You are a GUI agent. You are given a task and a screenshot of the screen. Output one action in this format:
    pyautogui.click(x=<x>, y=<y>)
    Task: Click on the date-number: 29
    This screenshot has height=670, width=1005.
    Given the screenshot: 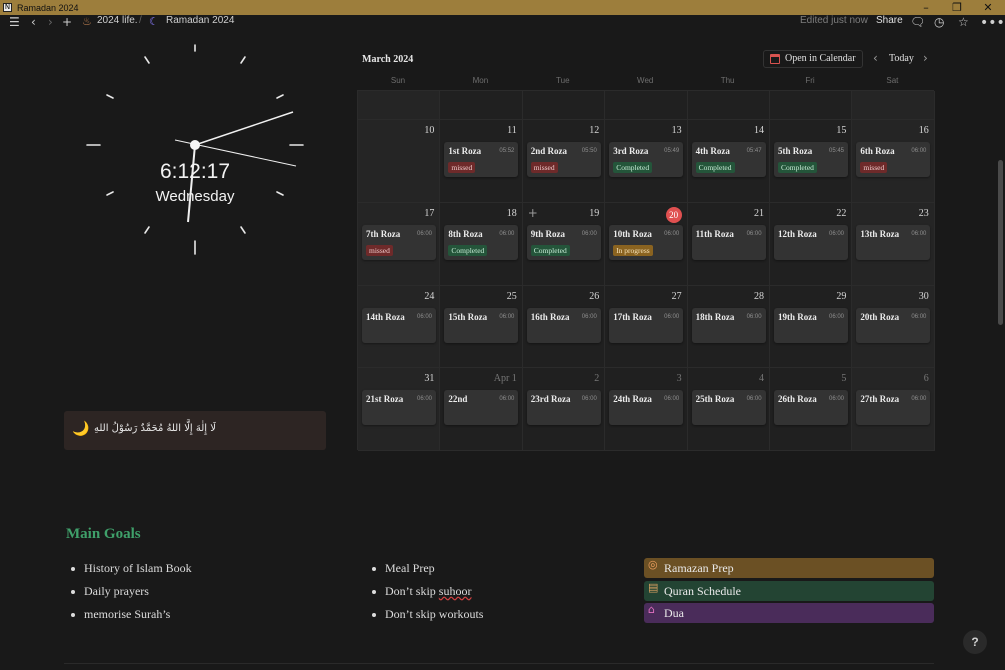 What is the action you would take?
    pyautogui.click(x=841, y=296)
    